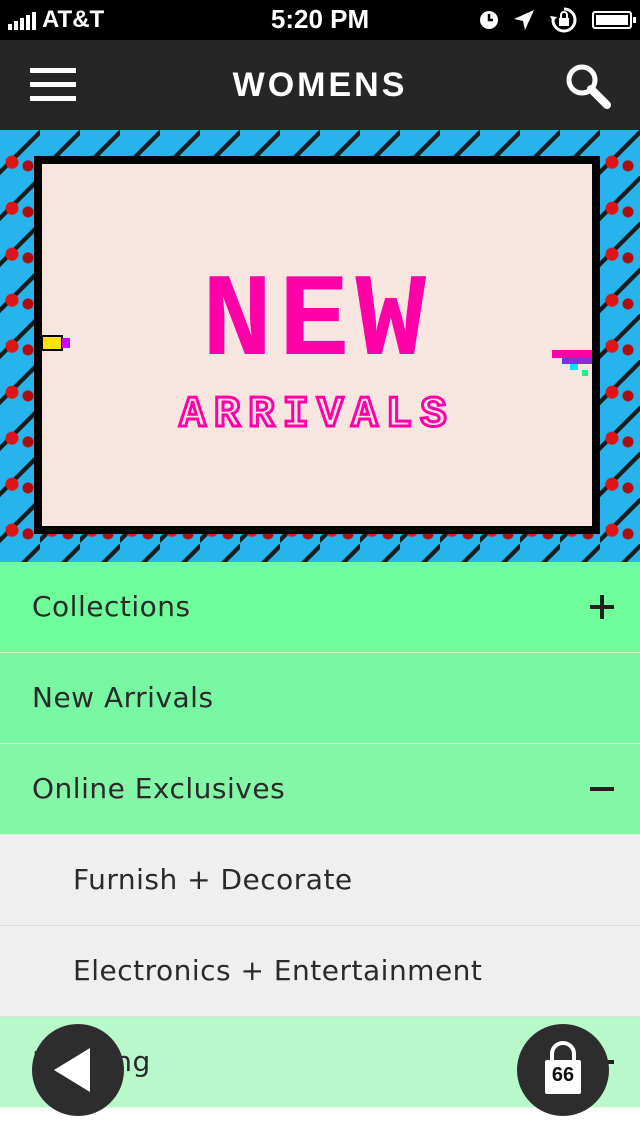 The image size is (640, 1136). I want to click on status-bar: AT&T 5:20 PM, so click(320, 20).